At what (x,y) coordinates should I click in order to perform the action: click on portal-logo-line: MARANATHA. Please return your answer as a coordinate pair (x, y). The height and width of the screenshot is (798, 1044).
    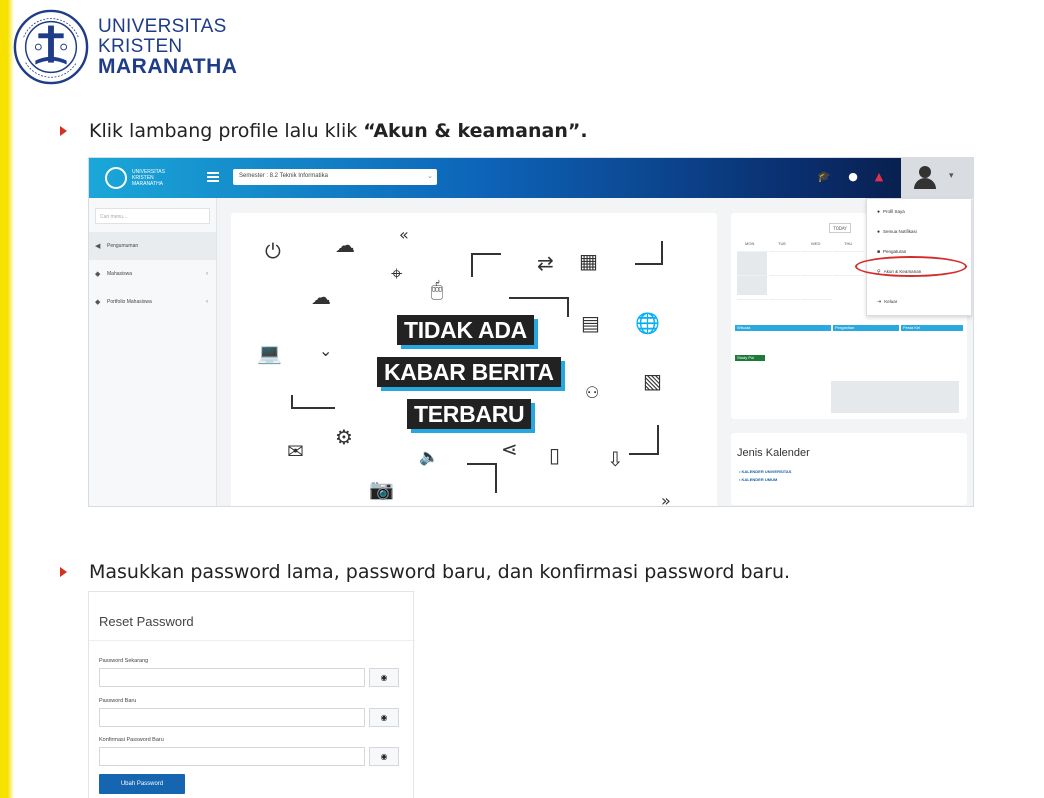
    Looking at the image, I should click on (148, 184).